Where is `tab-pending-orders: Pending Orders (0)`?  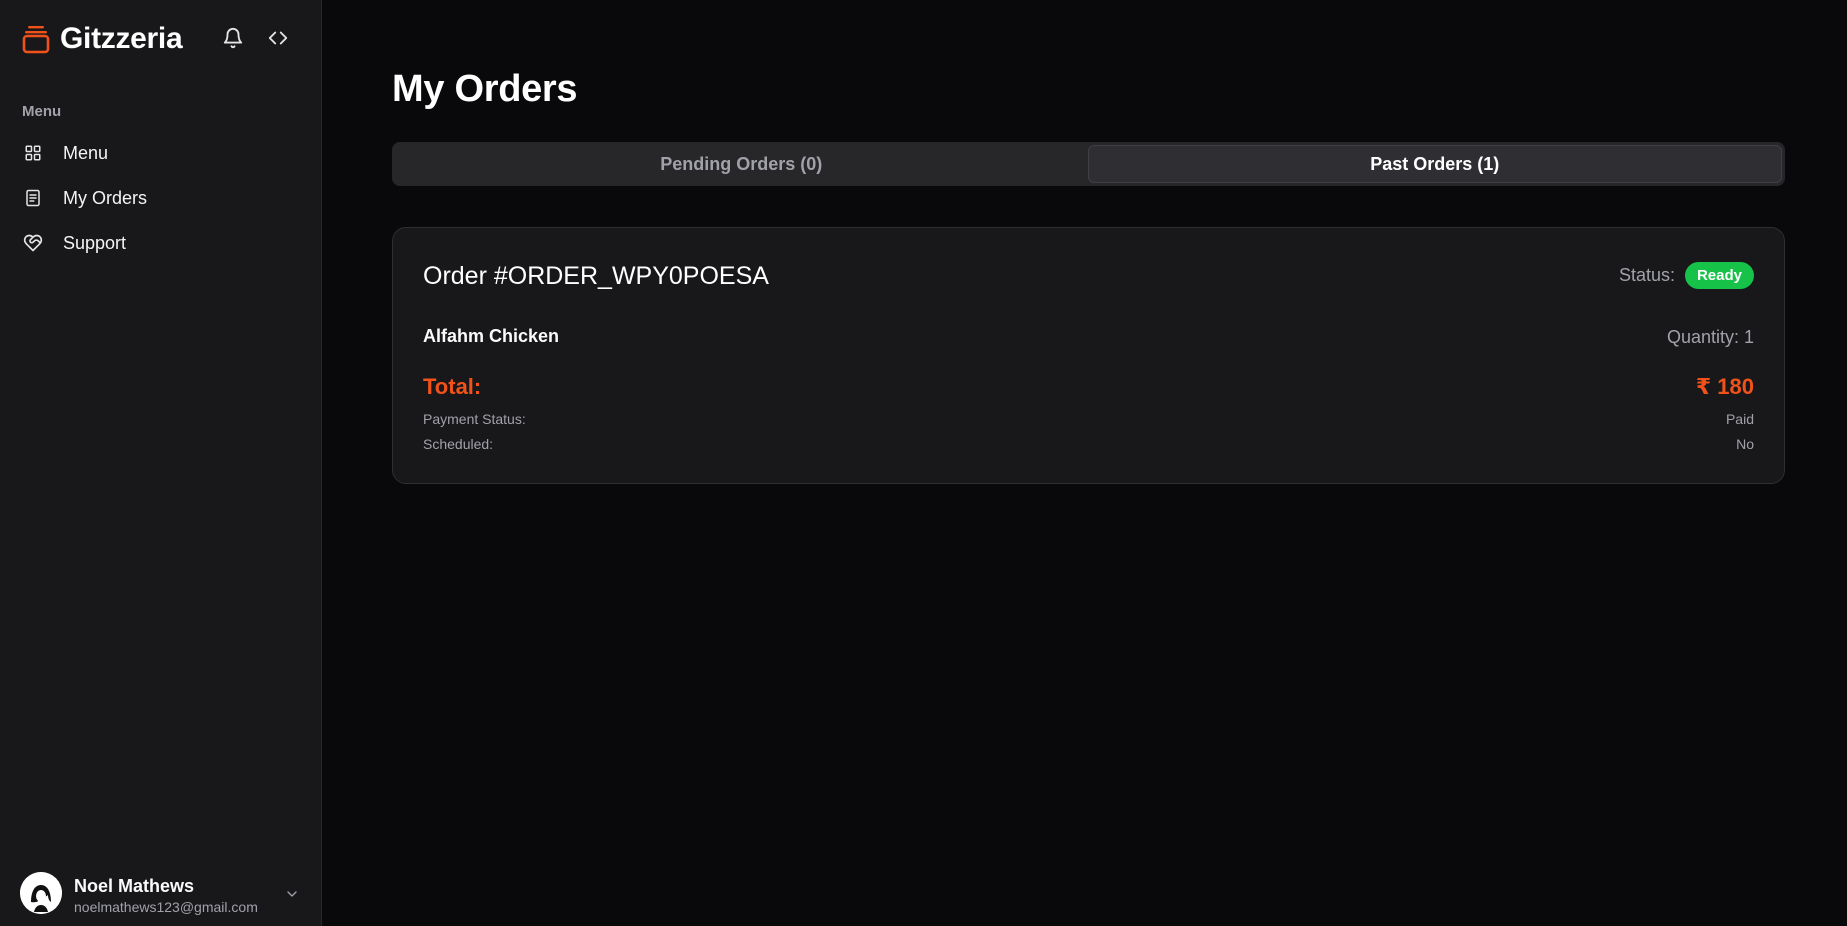
tab-pending-orders: Pending Orders (0) is located at coordinates (741, 164).